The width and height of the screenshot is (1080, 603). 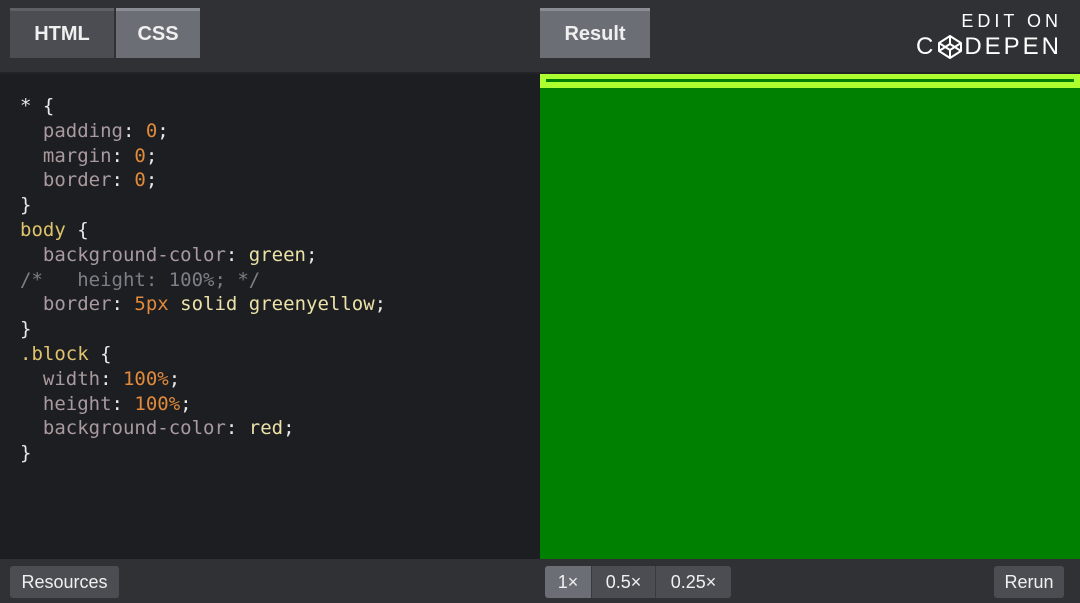 What do you see at coordinates (1029, 582) in the screenshot?
I see `rerun-button: Rerun` at bounding box center [1029, 582].